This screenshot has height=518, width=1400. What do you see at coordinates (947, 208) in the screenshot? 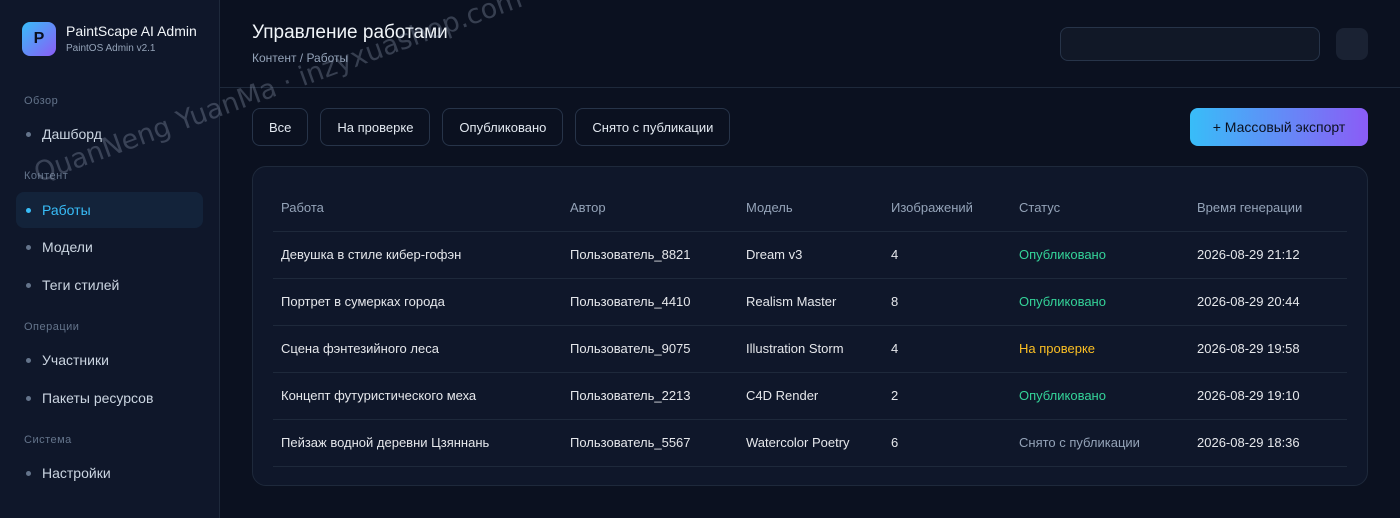
I see `column-header-images: Изображений` at bounding box center [947, 208].